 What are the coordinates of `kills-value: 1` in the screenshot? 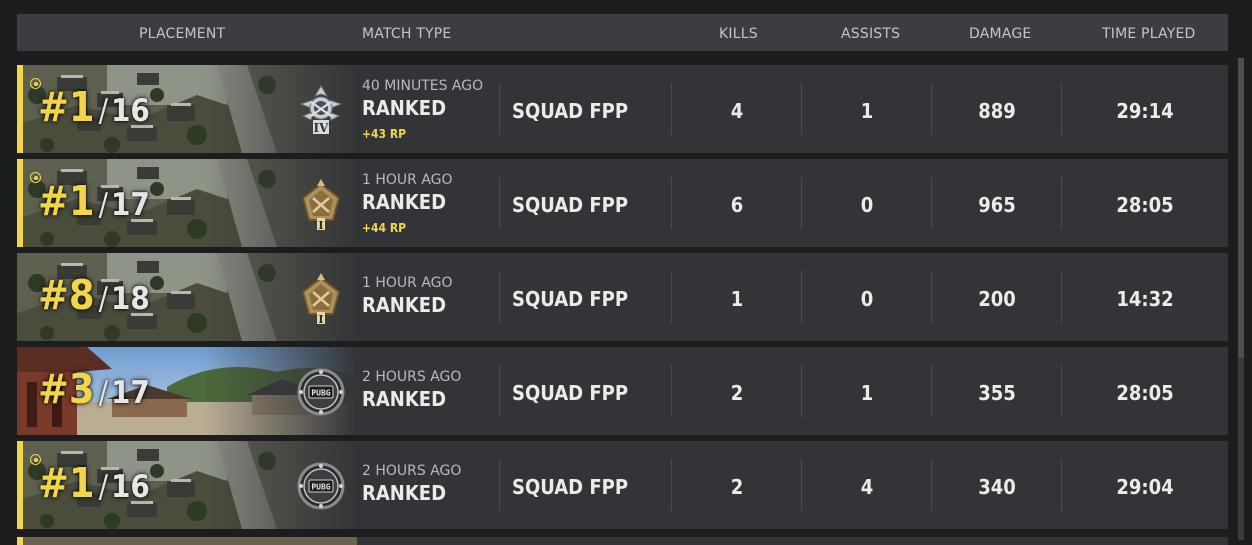 It's located at (737, 299).